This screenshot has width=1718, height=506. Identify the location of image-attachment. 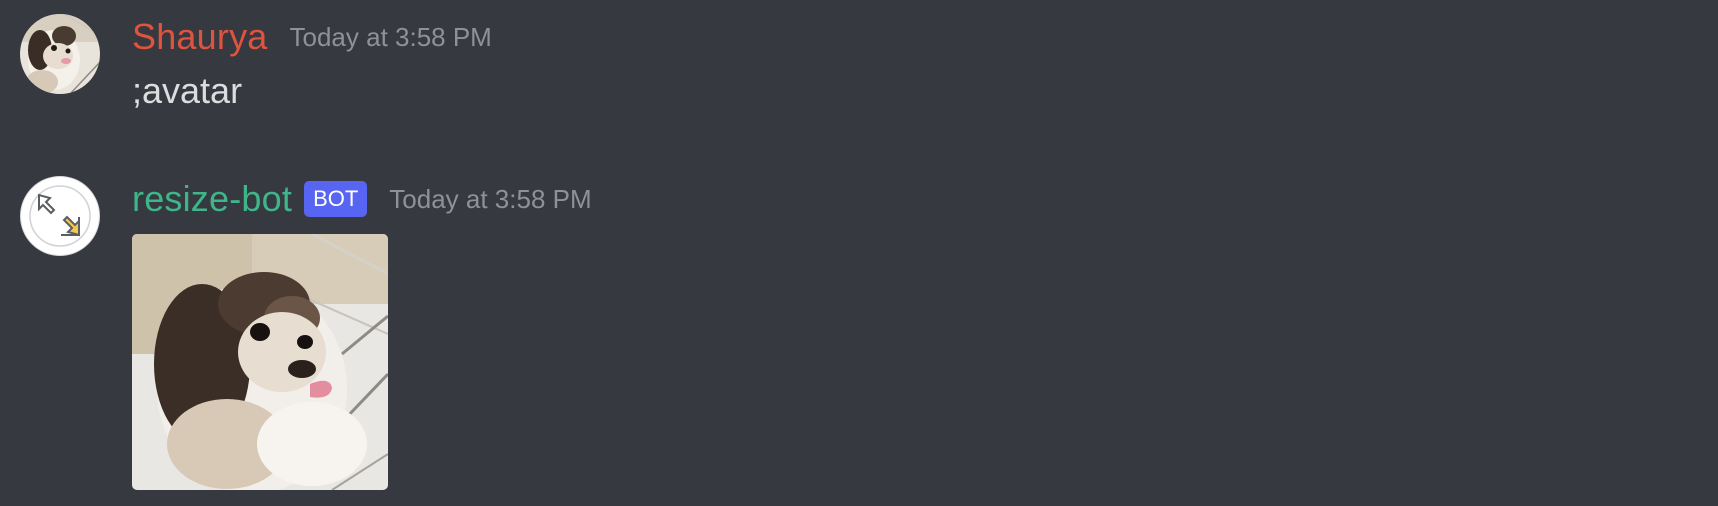
(260, 362).